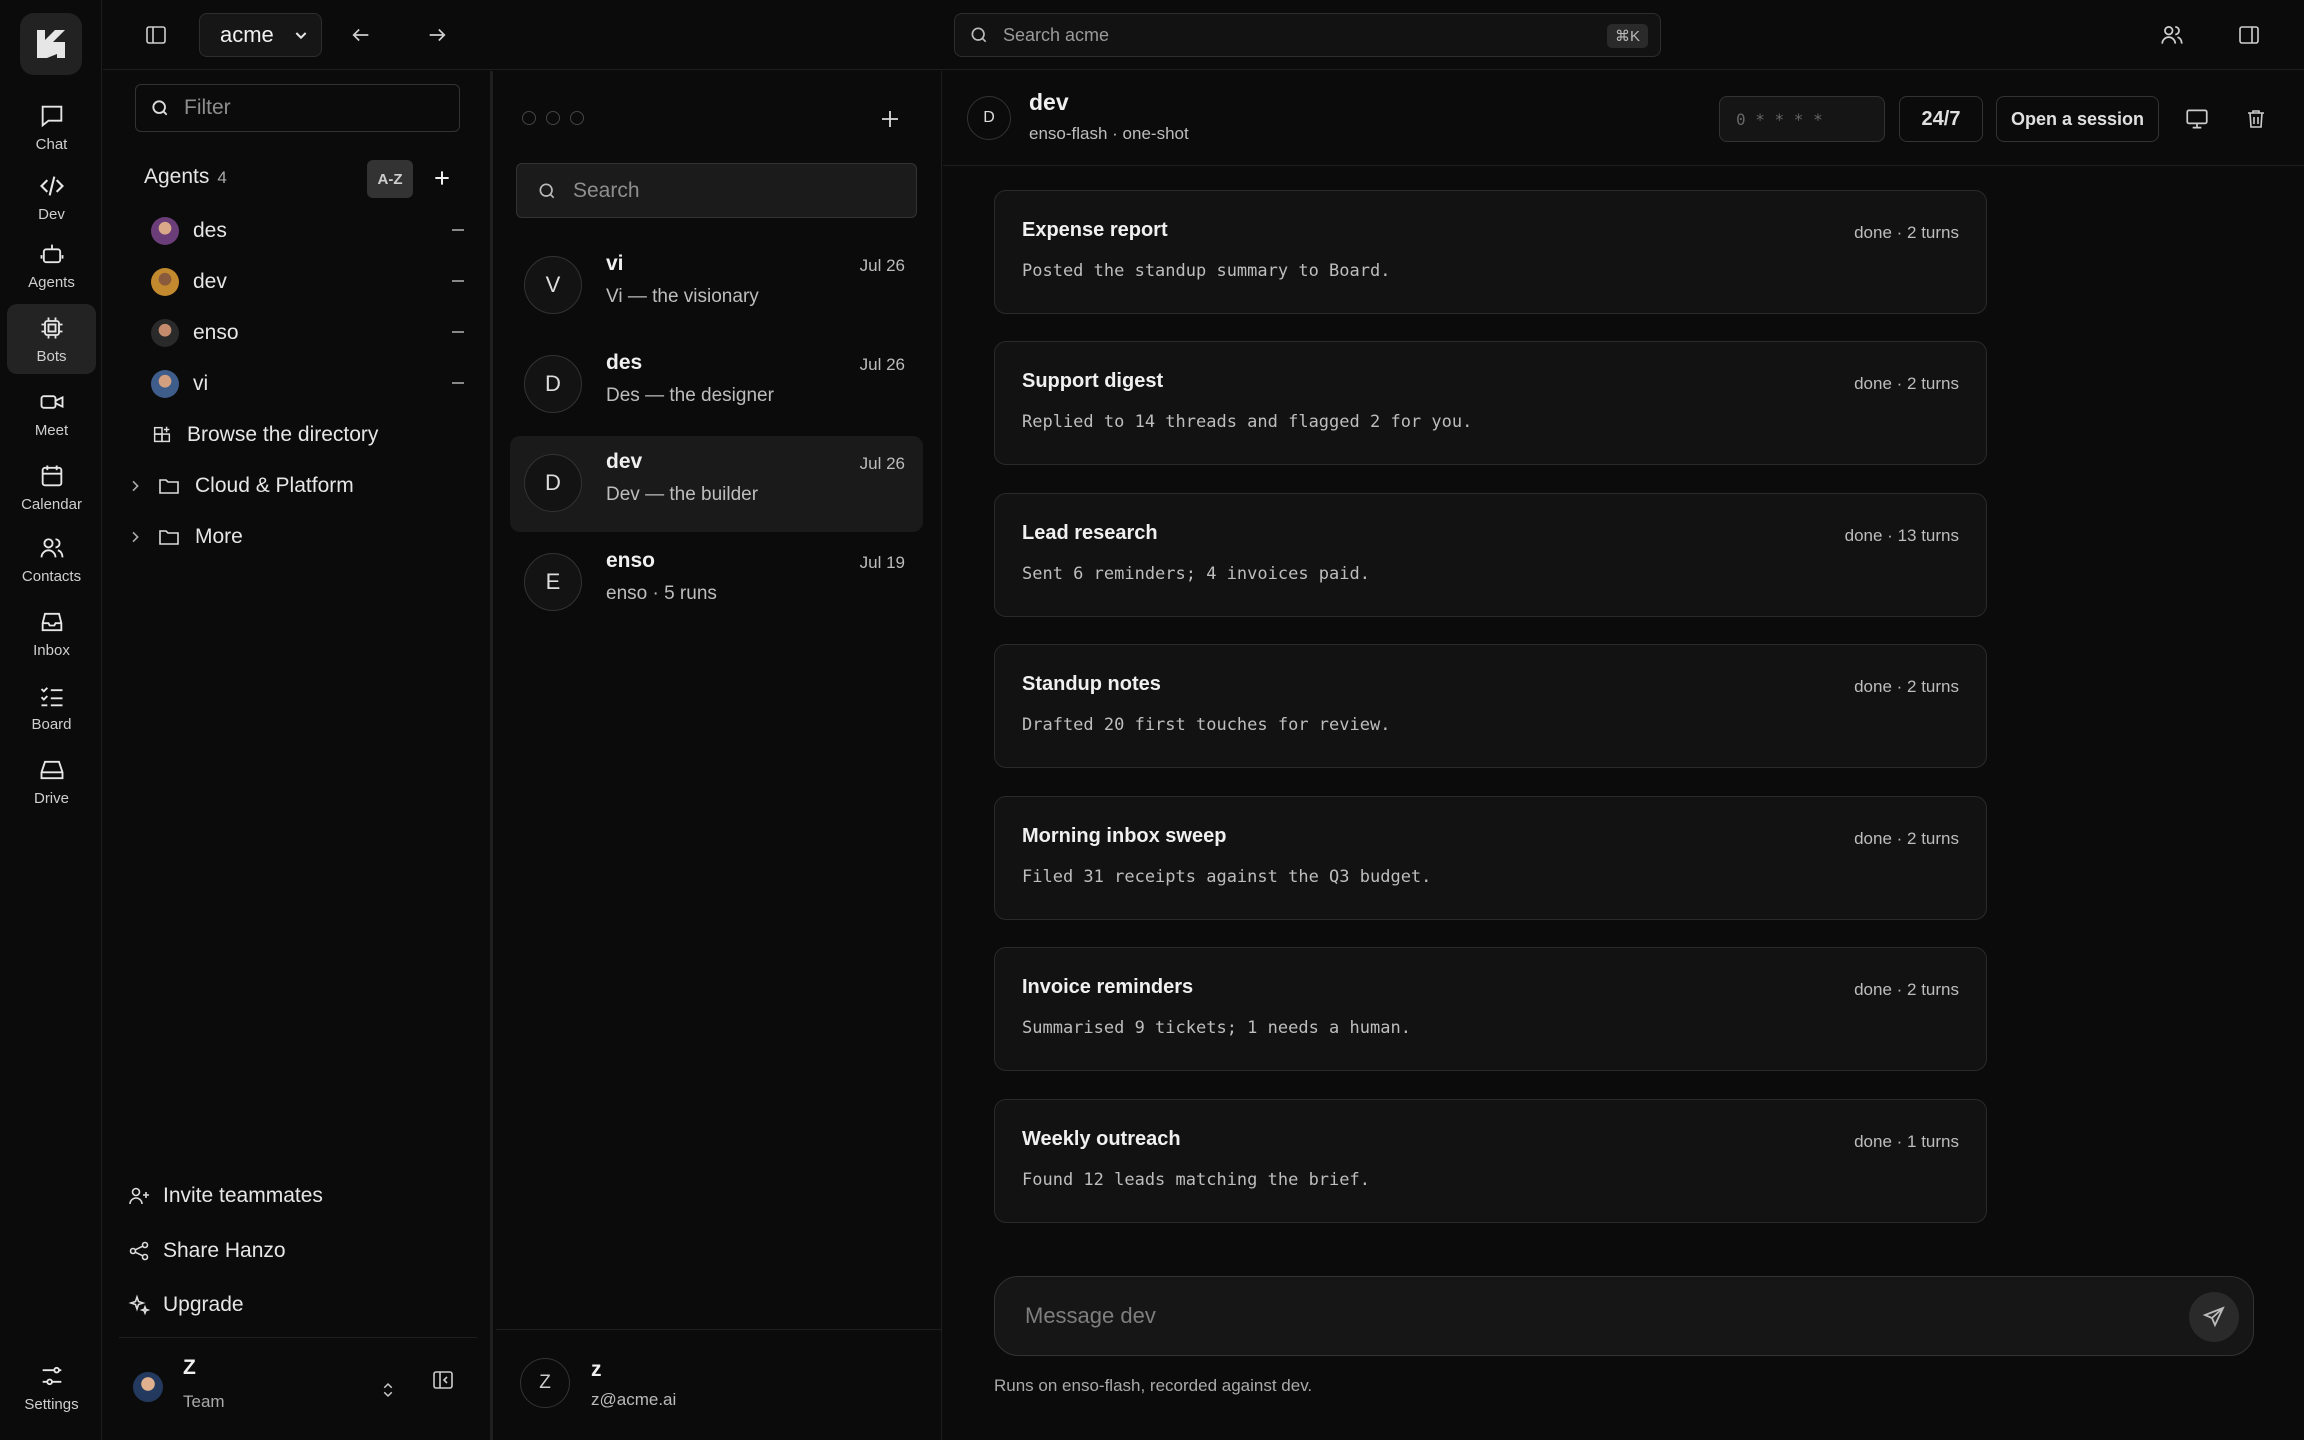 The width and height of the screenshot is (2304, 1440). I want to click on filter-input: Filter, so click(297, 108).